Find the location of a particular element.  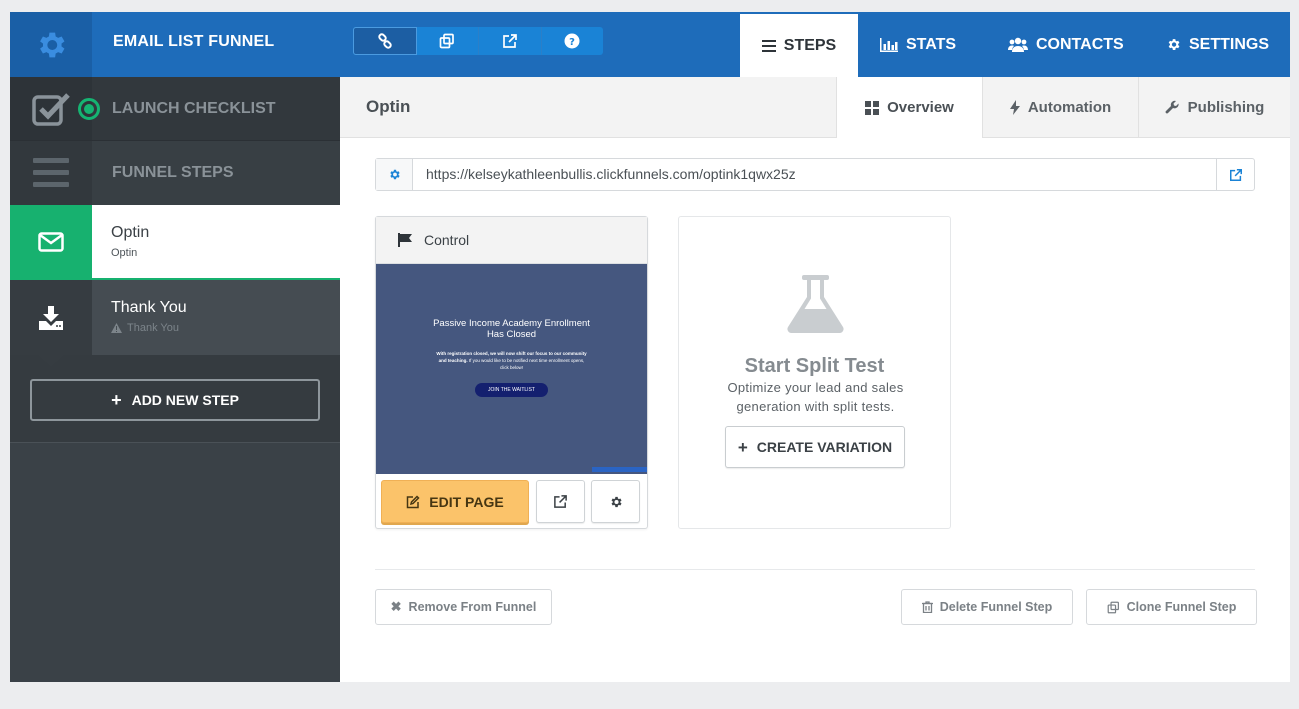

bolt-icon is located at coordinates (1014, 107).